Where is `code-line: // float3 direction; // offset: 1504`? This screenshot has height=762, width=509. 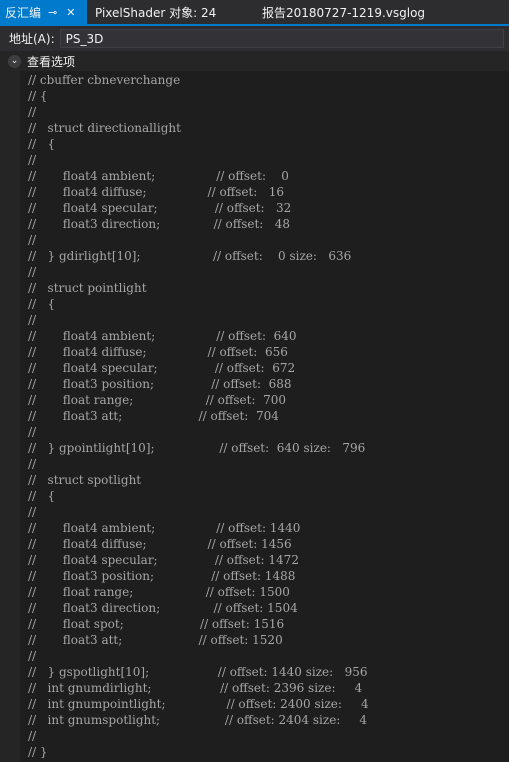
code-line: // float3 direction; // offset: 1504 is located at coordinates (163, 608).